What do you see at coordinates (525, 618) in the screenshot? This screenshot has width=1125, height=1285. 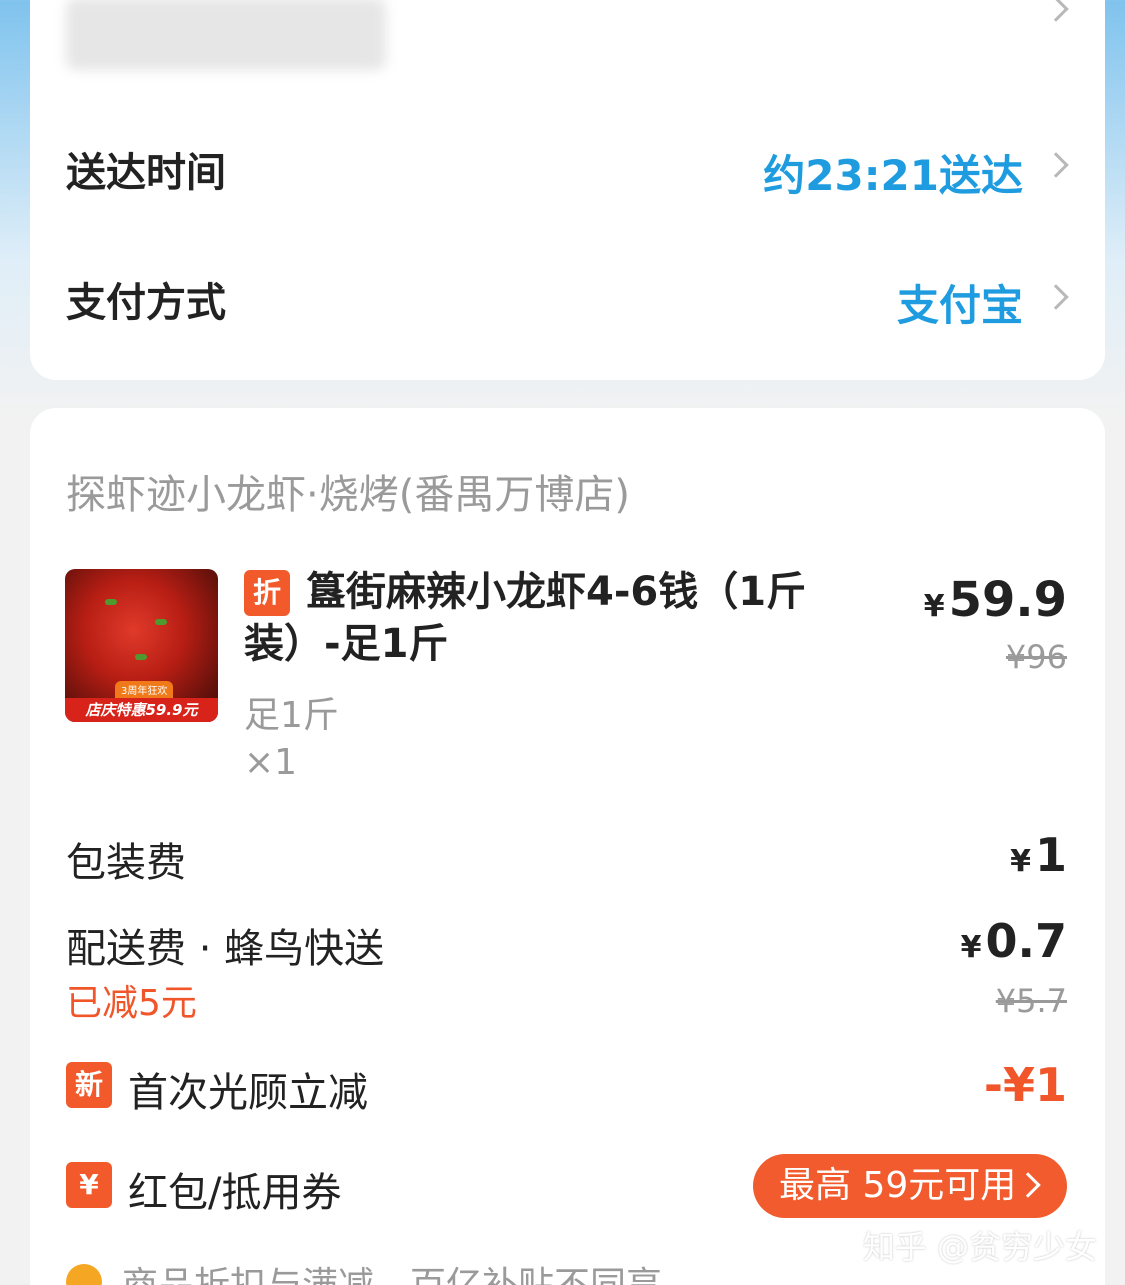 I see `product-title: 簋街麻辣小龙虾4-6钱（1斤装）-足1斤` at bounding box center [525, 618].